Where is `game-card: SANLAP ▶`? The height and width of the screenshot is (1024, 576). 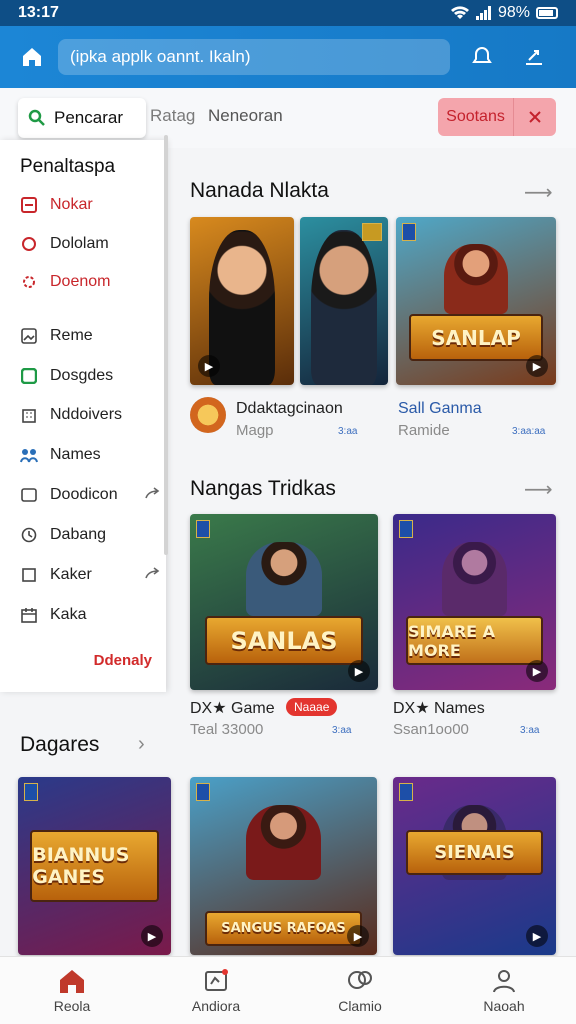
game-card: SANLAP ▶ is located at coordinates (476, 301).